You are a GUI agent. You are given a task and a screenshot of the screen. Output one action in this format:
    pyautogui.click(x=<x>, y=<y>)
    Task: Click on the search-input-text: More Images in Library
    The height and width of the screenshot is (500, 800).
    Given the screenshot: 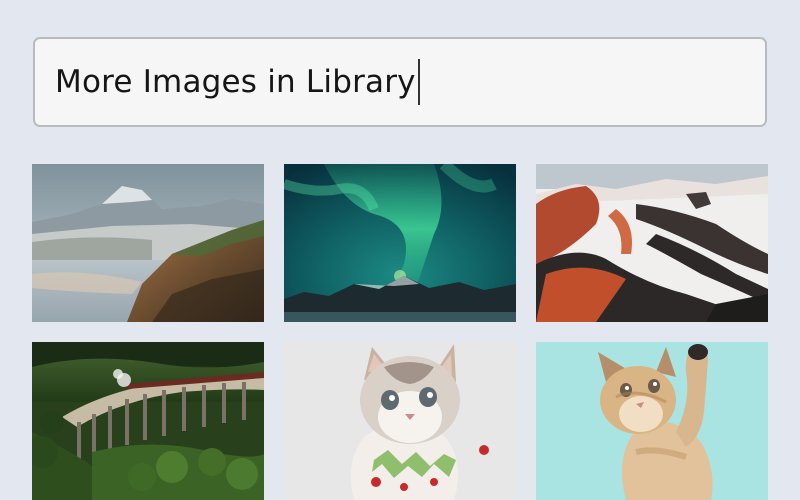 What is the action you would take?
    pyautogui.click(x=235, y=82)
    